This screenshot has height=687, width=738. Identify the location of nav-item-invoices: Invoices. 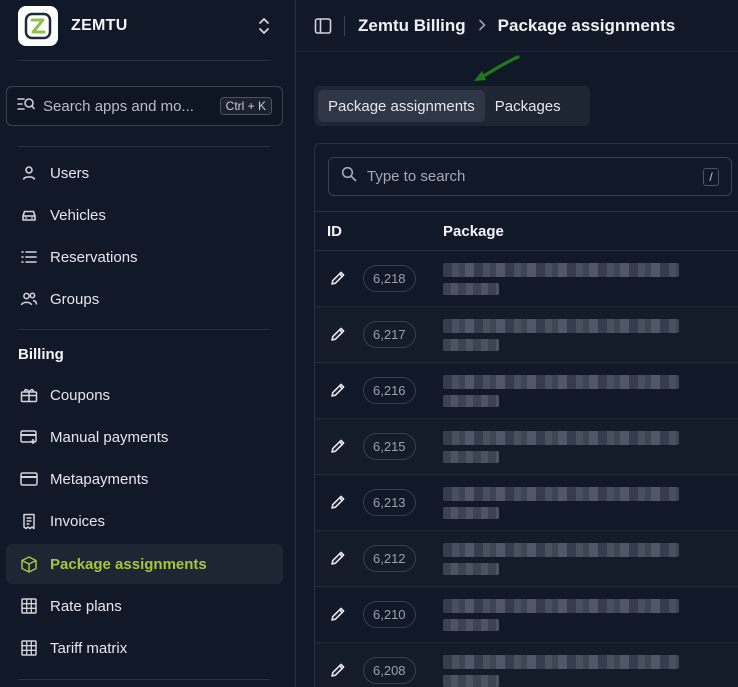
(144, 521).